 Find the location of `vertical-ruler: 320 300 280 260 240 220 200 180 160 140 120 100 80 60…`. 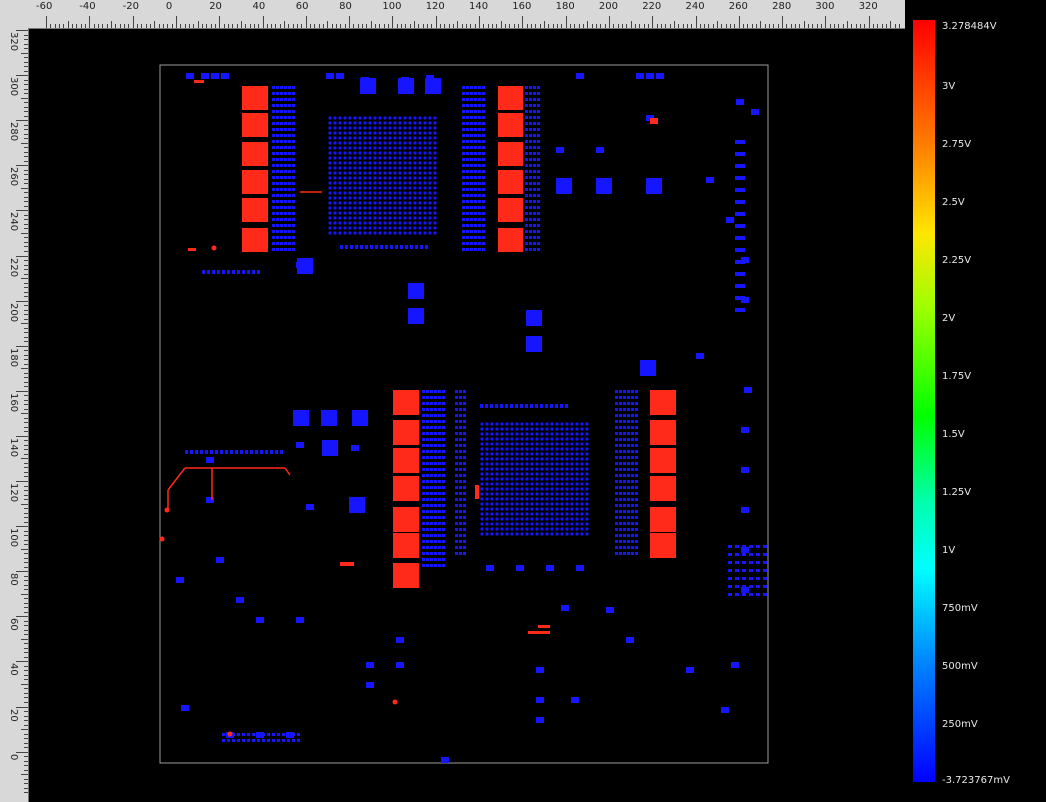

vertical-ruler: 320 300 280 260 240 220 200 180 160 140 120 100 80 60… is located at coordinates (14, 415).